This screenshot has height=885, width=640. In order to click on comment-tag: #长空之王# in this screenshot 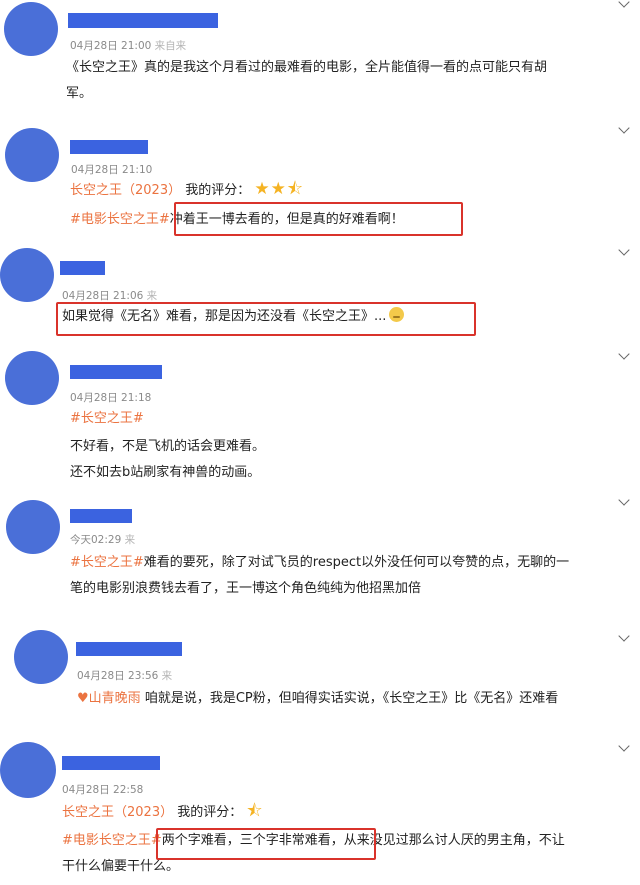, I will do `click(107, 419)`.